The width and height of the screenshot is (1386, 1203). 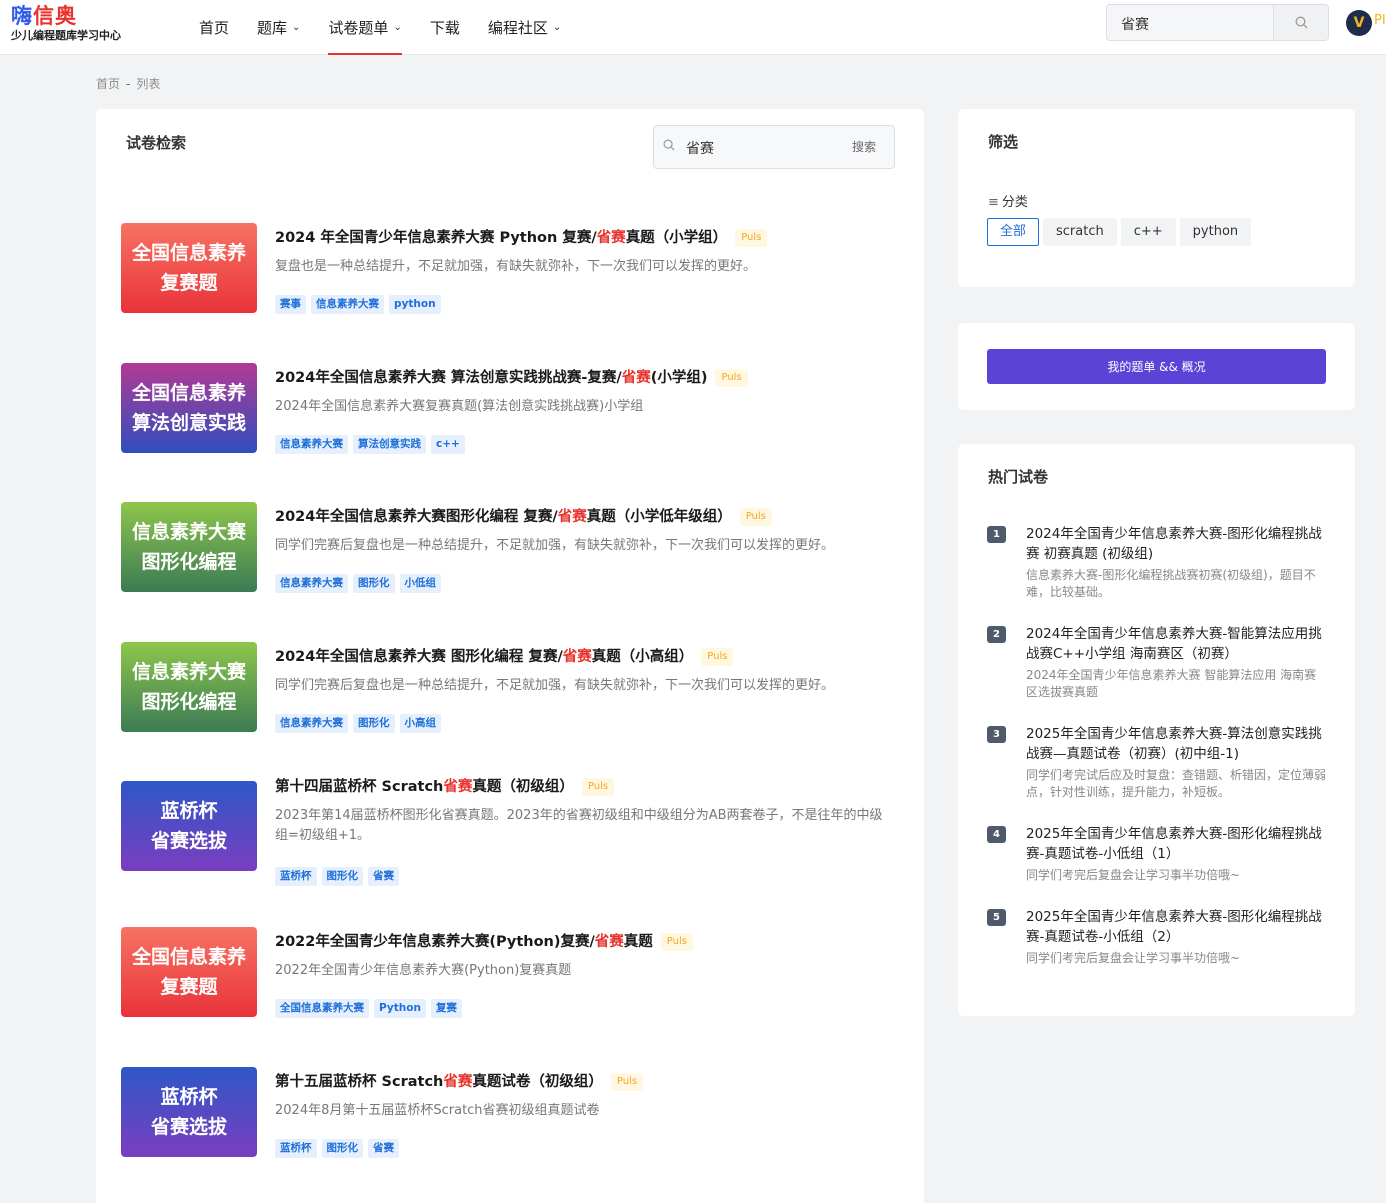 What do you see at coordinates (400, 1008) in the screenshot?
I see `tag: Python` at bounding box center [400, 1008].